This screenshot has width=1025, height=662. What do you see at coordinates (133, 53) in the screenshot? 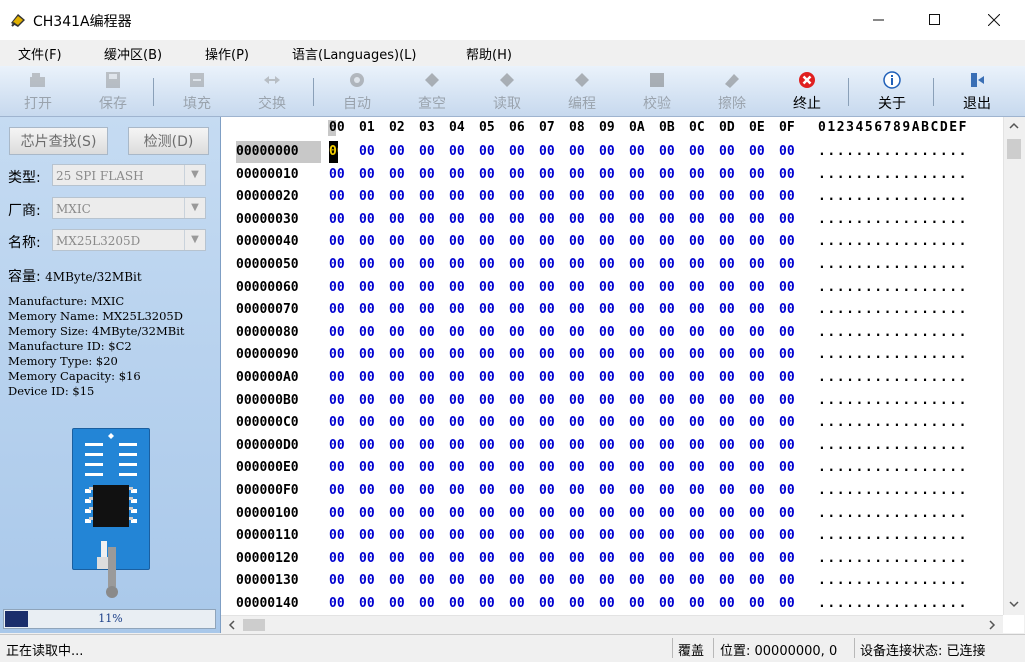
I see `menu-buffer: 缓冲区(B)` at bounding box center [133, 53].